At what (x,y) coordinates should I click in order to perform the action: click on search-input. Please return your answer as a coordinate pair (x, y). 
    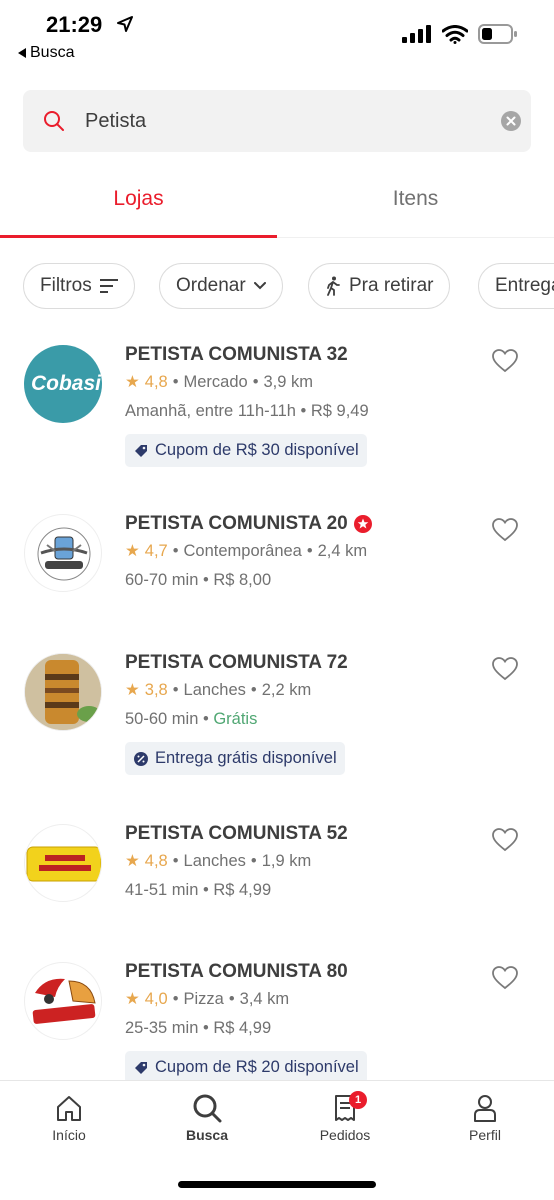
    Looking at the image, I should click on (285, 121).